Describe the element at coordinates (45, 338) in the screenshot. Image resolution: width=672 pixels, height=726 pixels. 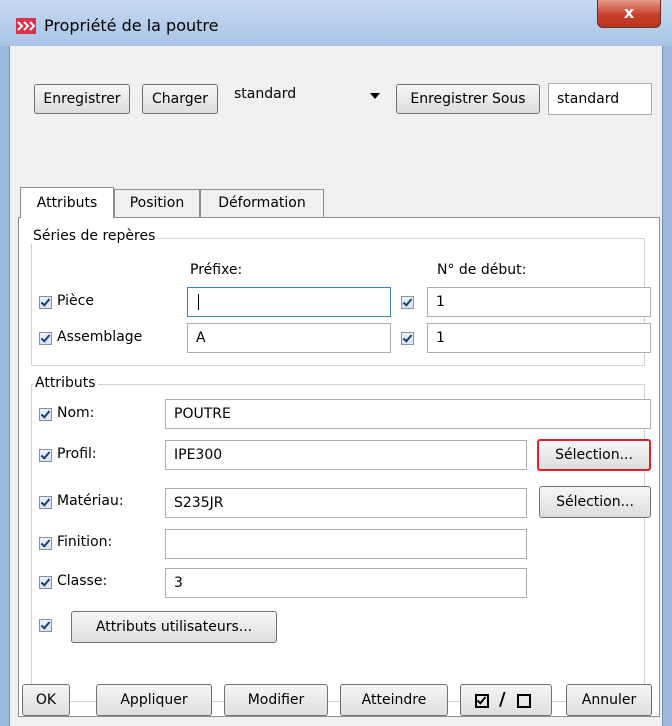
I see `assembly-checkbox` at that location.